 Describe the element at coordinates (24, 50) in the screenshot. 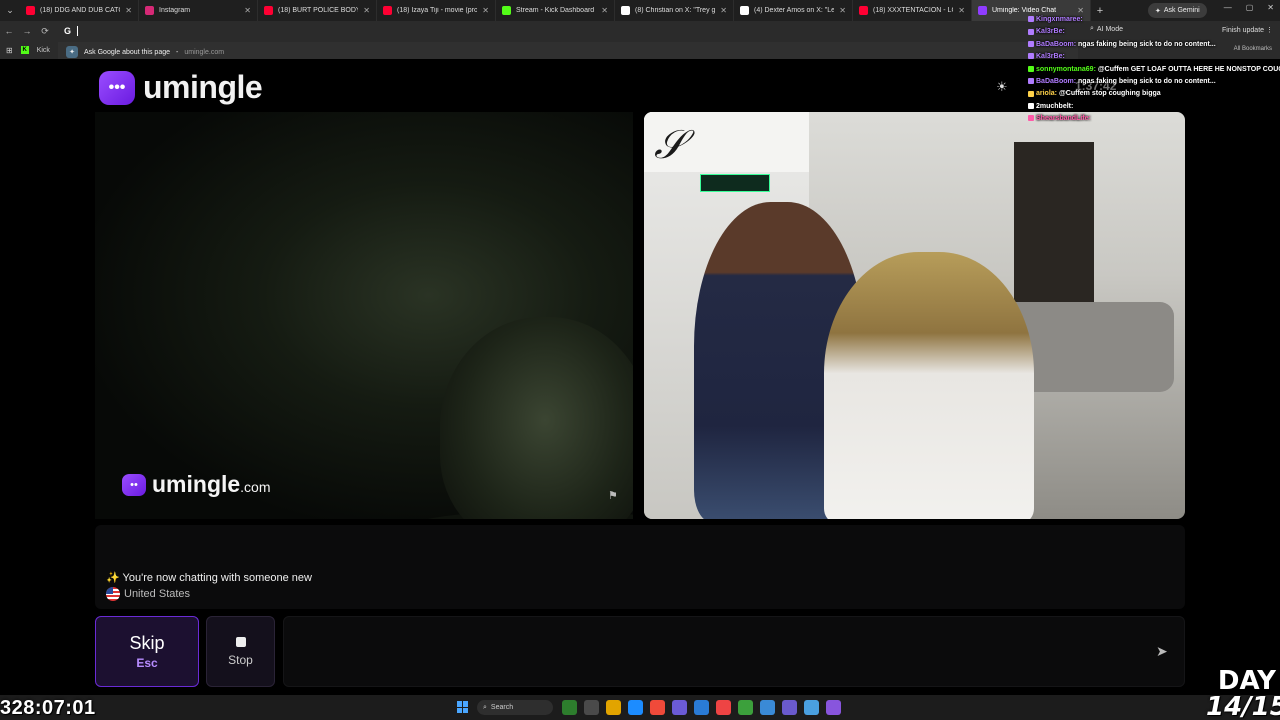

I see `kick-icon: K` at that location.